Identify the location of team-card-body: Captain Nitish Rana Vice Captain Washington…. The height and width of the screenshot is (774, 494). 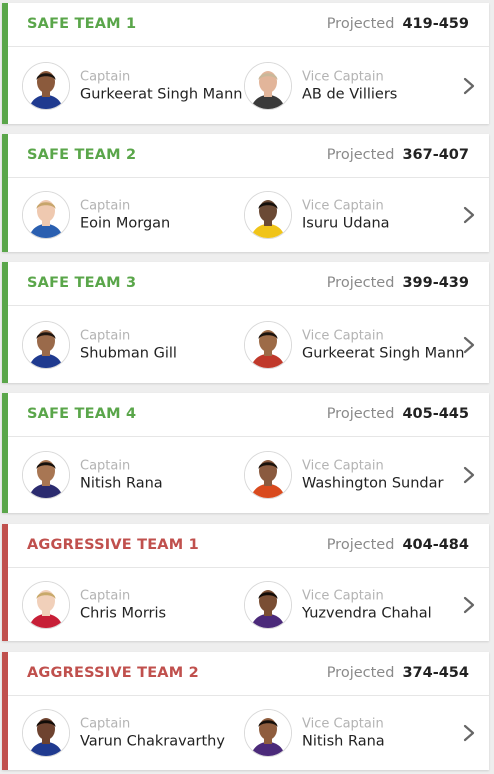
(248, 475).